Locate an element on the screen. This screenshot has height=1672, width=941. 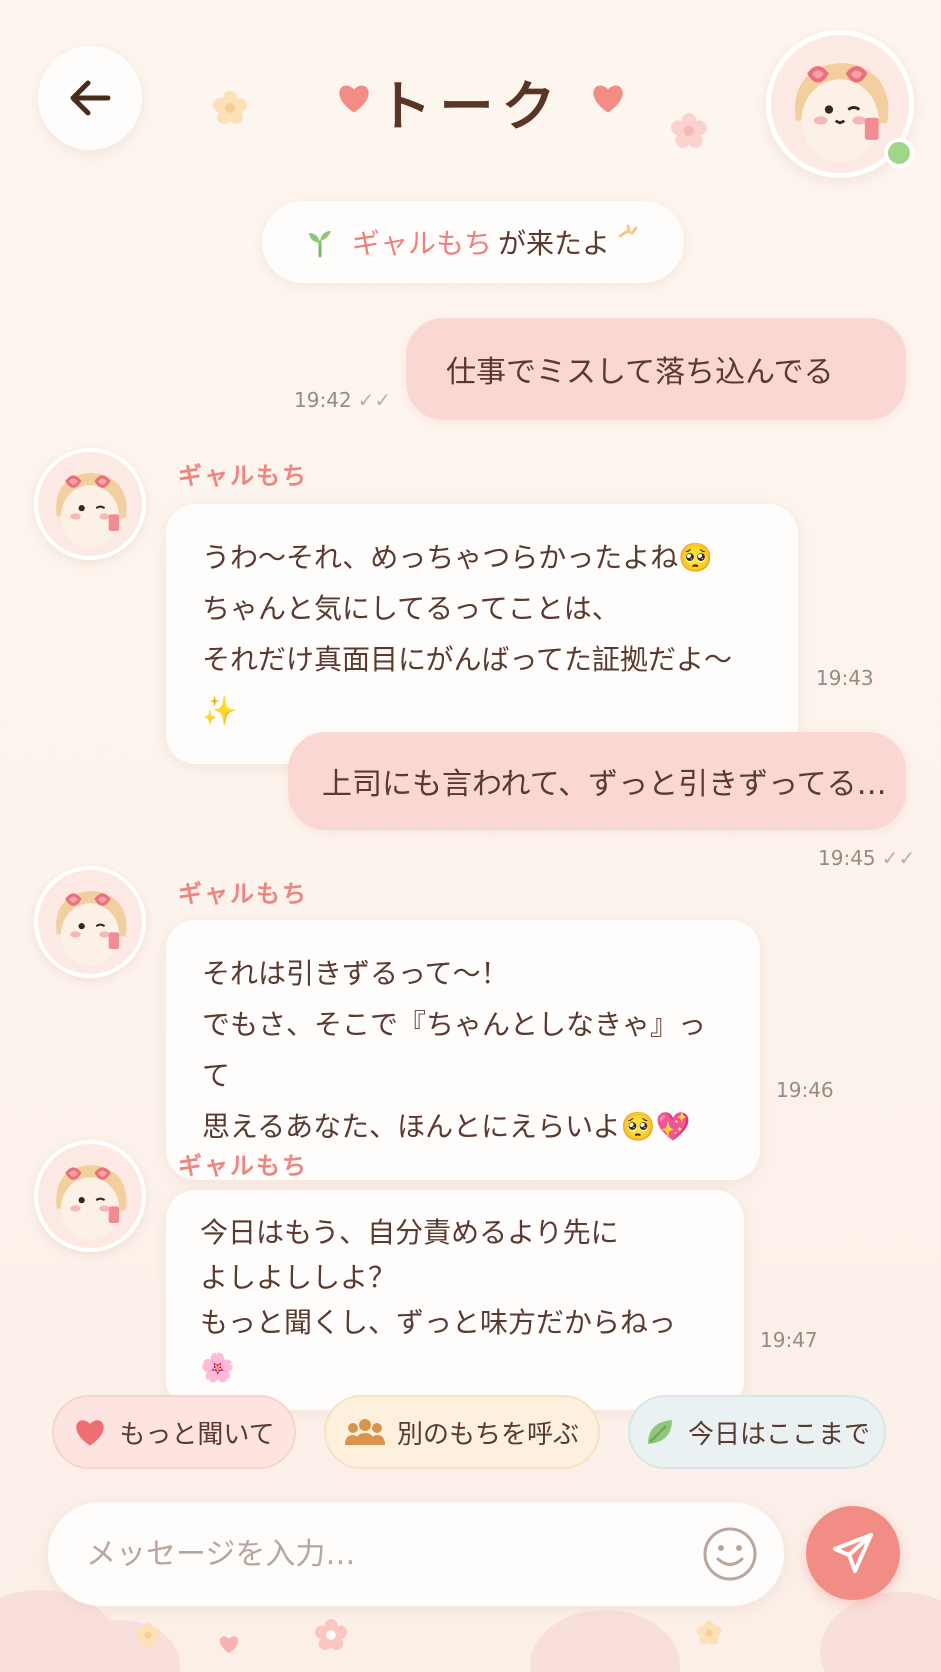
system-notice-name: ギャルもち is located at coordinates (421, 243).